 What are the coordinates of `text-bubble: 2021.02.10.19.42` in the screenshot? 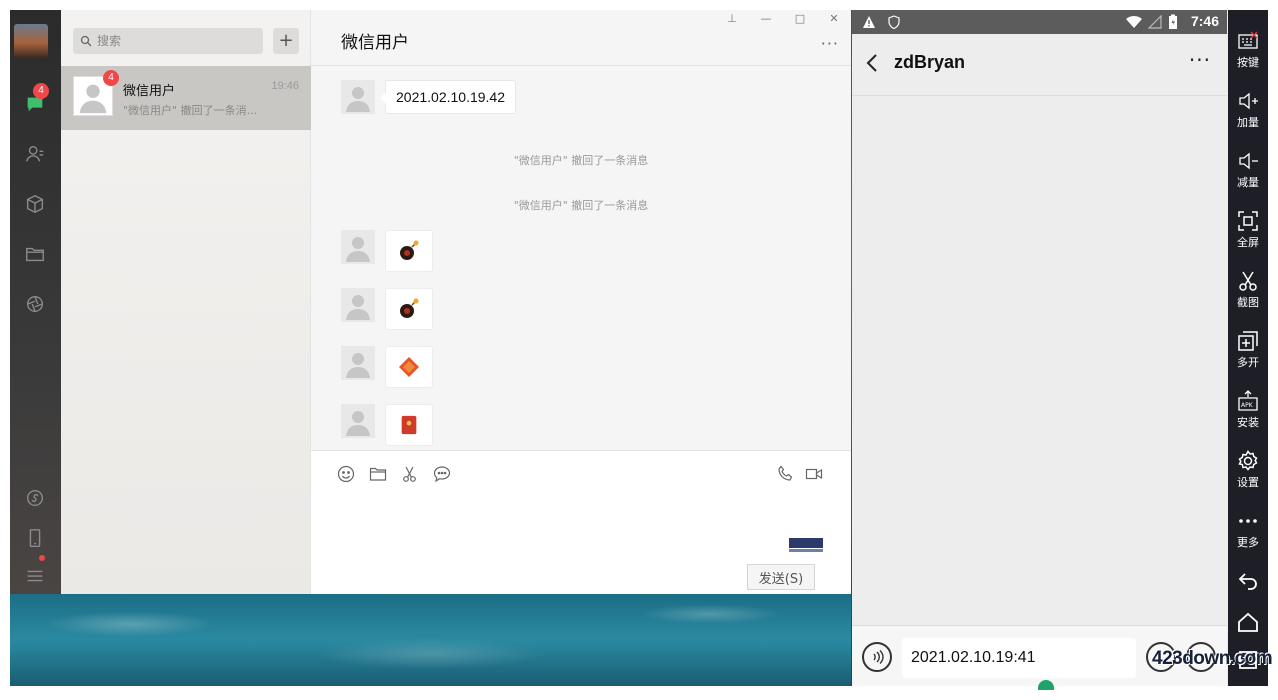 It's located at (448, 97).